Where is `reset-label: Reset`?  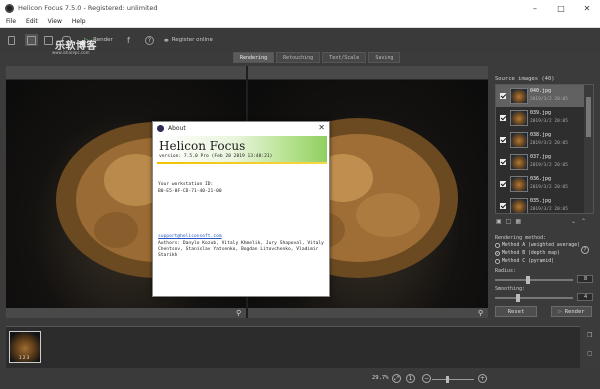 reset-label: Reset is located at coordinates (516, 311).